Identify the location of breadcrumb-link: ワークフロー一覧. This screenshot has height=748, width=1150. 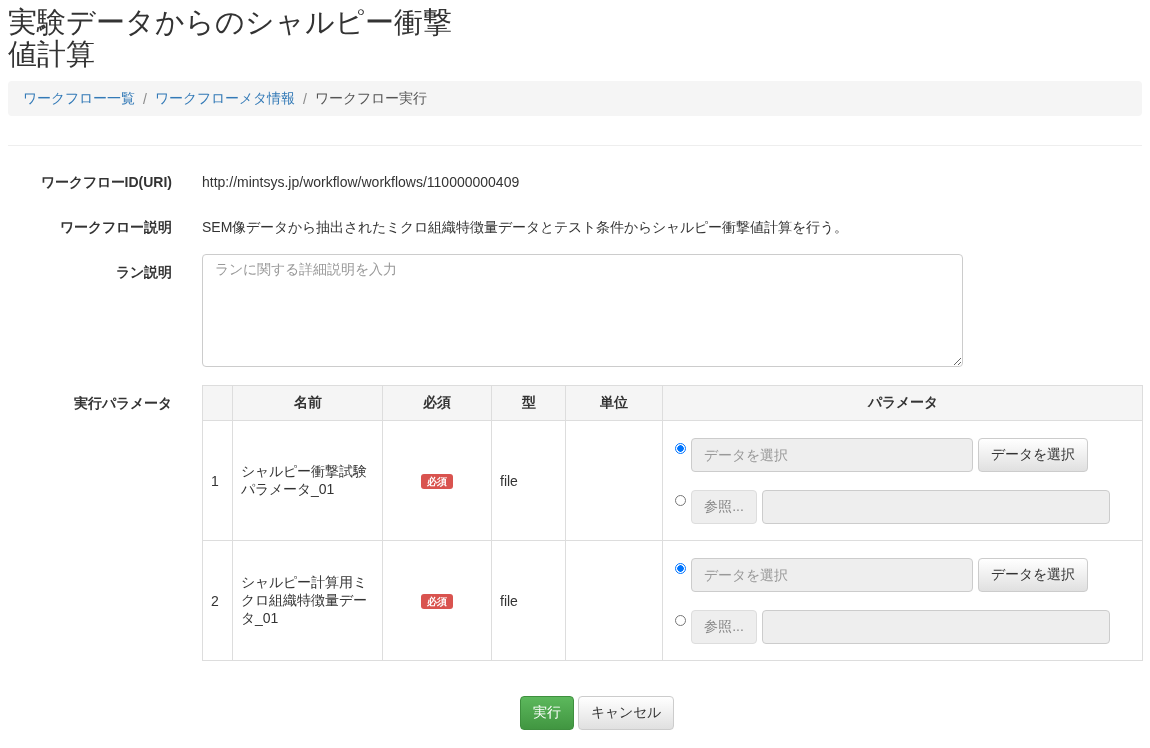
(79, 98).